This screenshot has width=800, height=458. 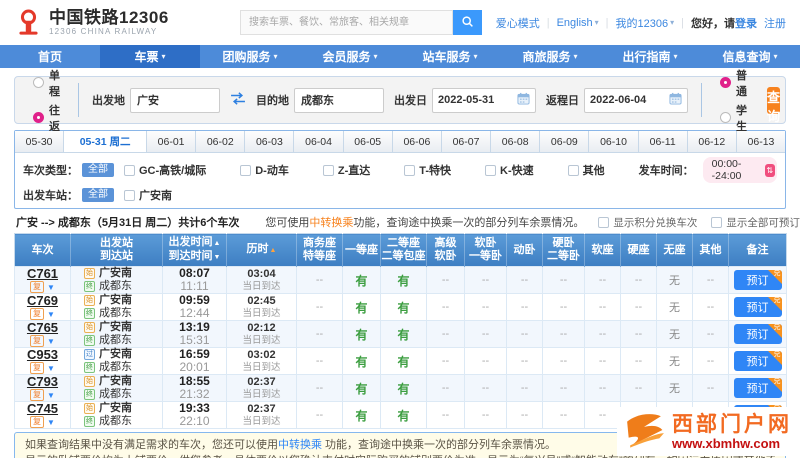 I want to click on column-header-stations: 出发站 到达站, so click(x=116, y=250).